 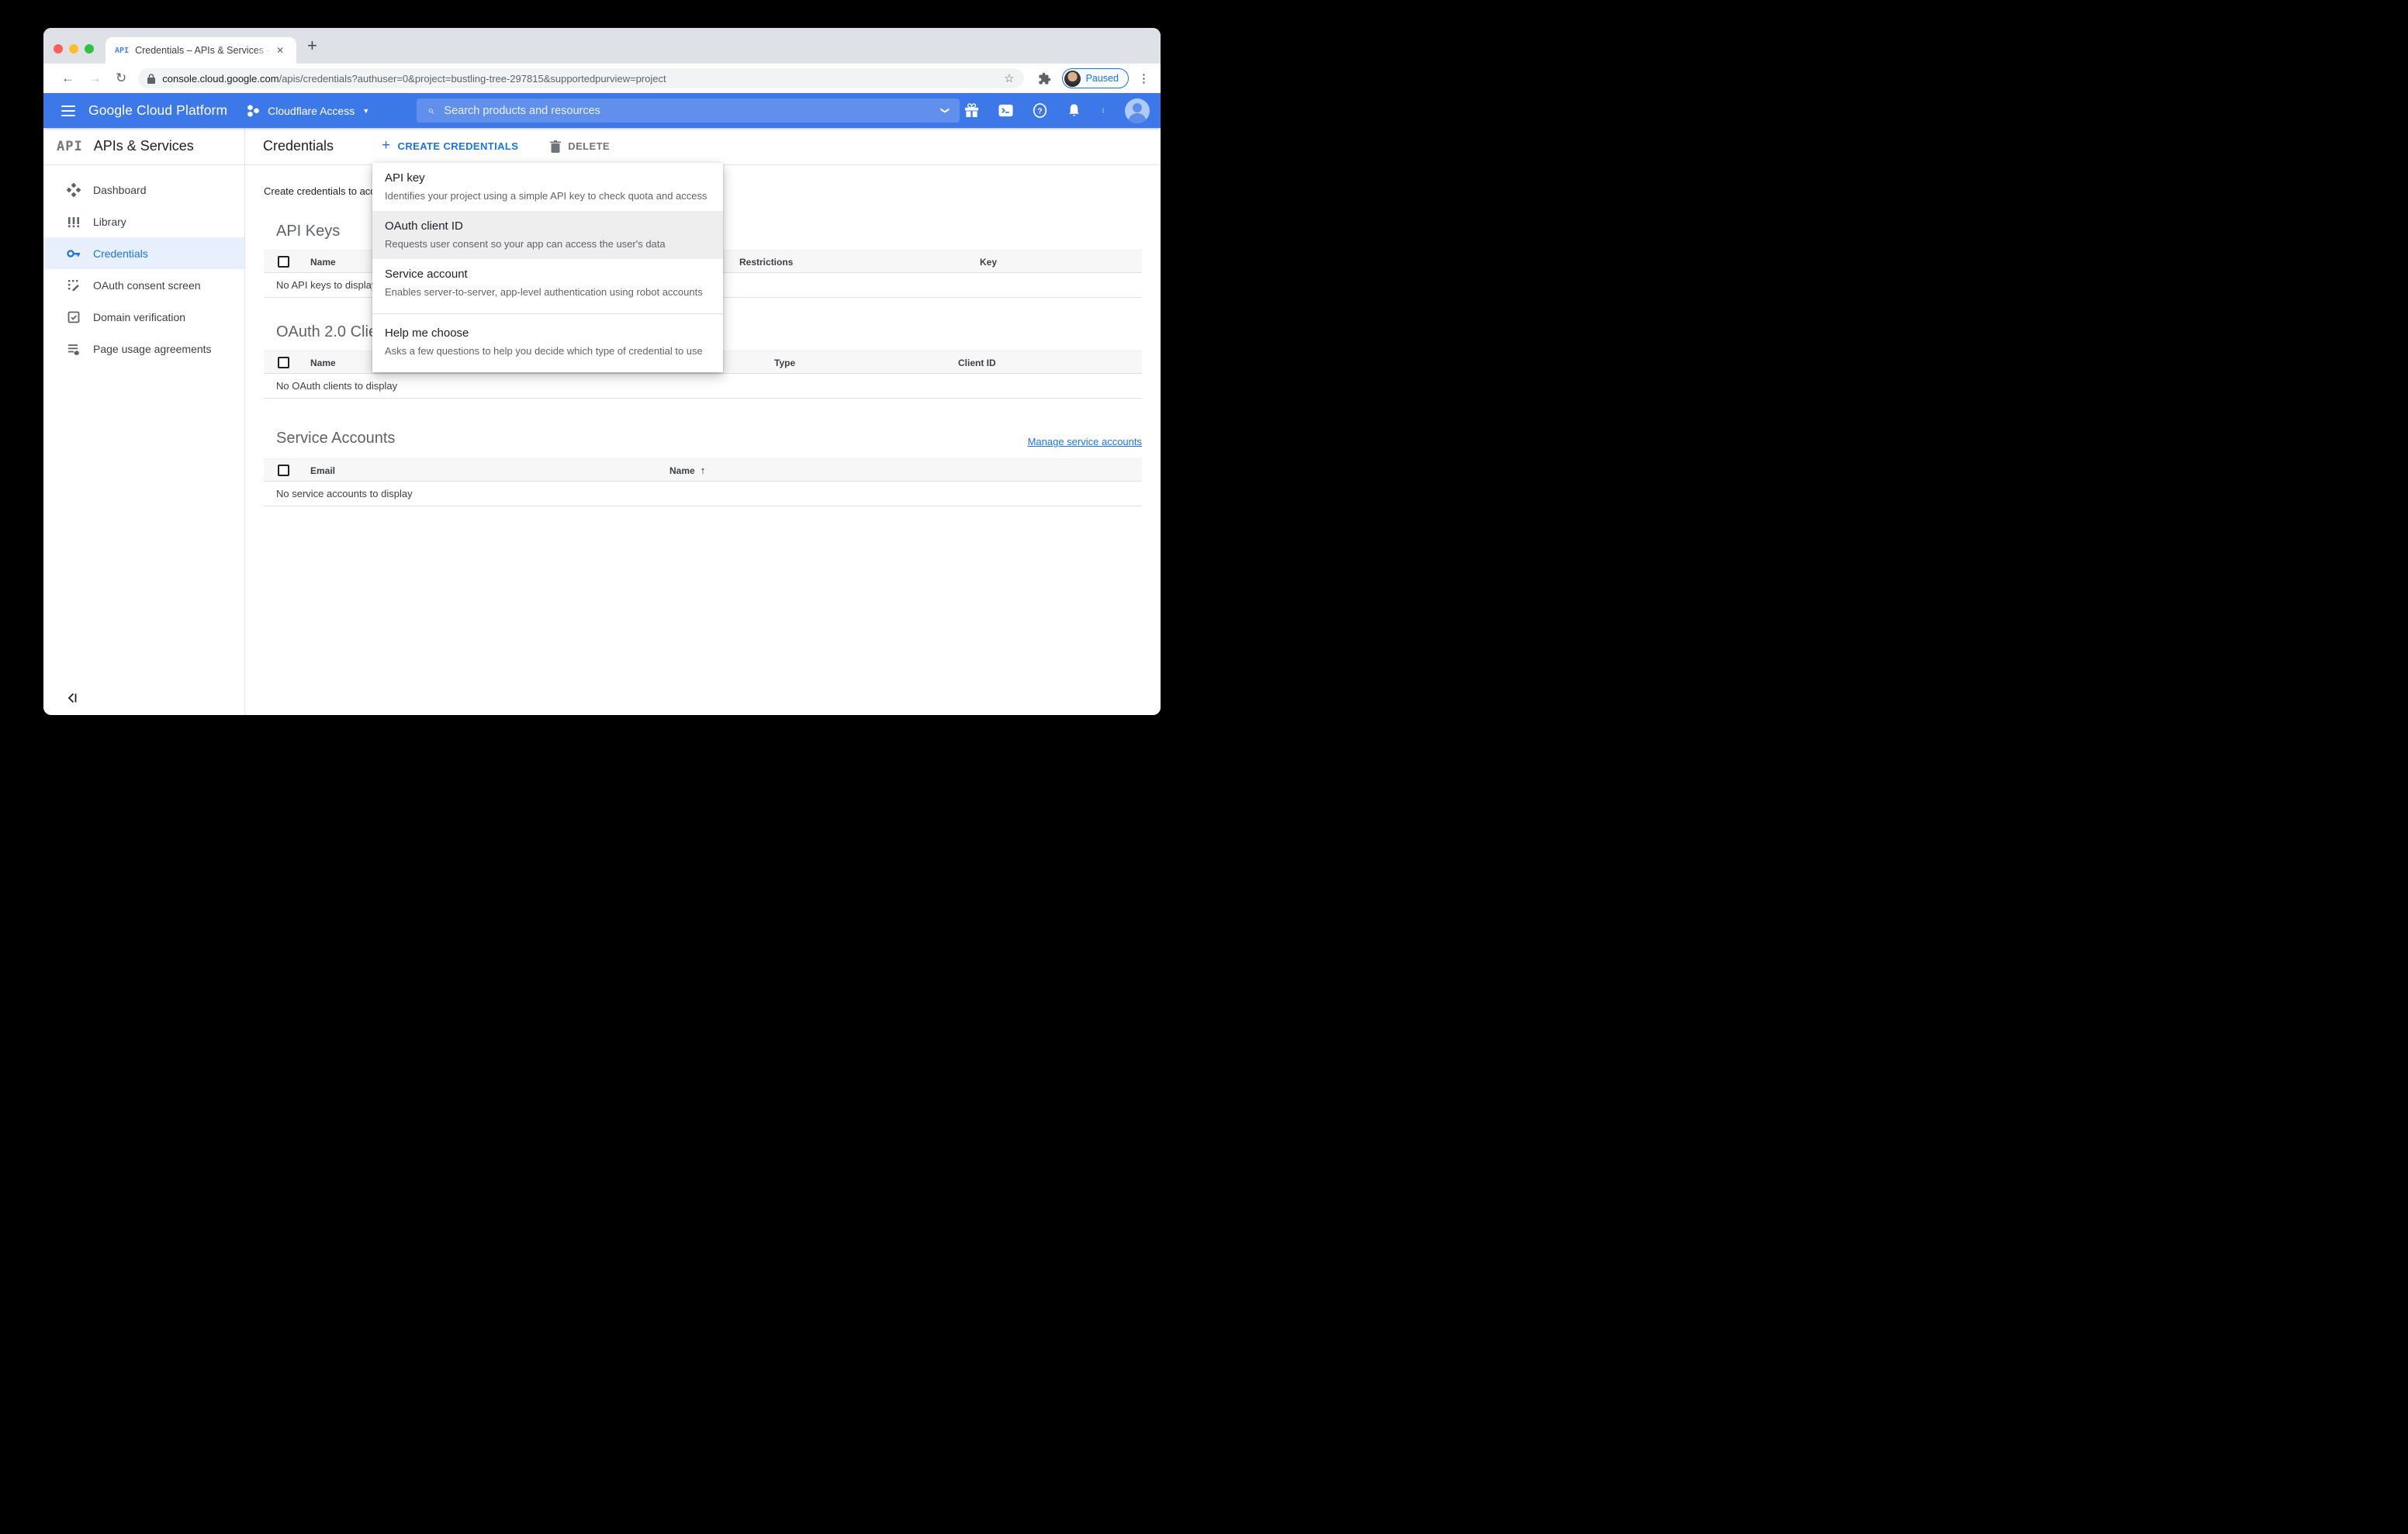 I want to click on back-icon: ←, so click(x=67, y=78).